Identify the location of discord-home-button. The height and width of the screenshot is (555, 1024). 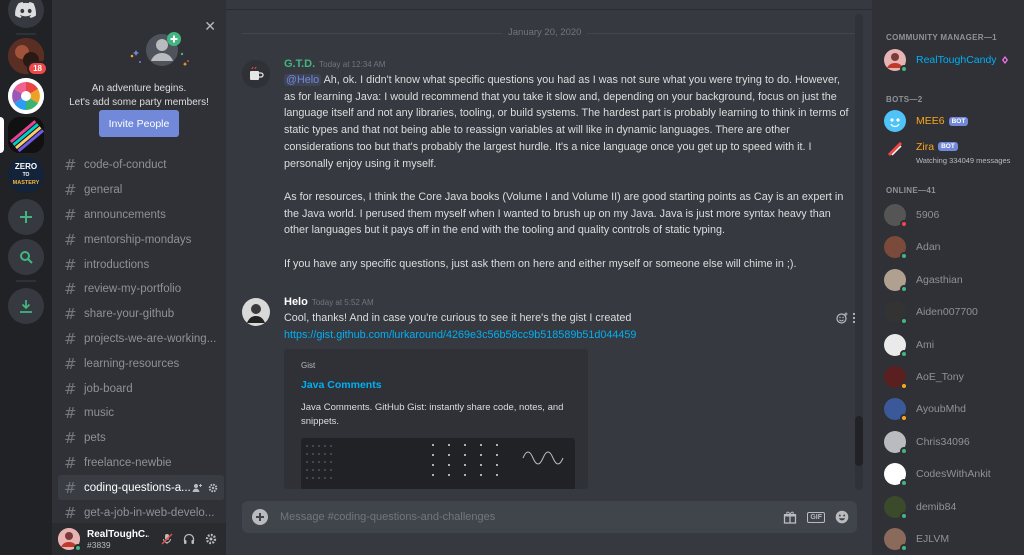
(26, 14).